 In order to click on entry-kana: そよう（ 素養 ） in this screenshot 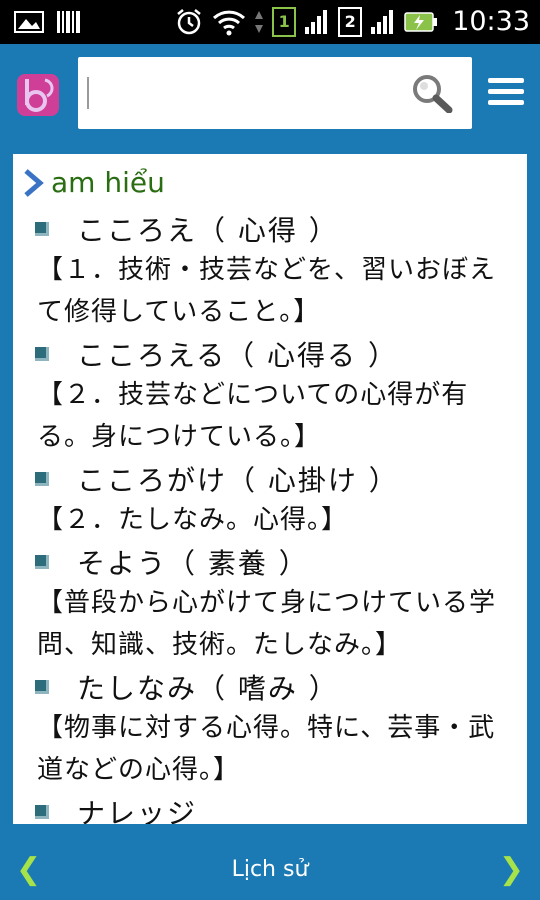, I will do `click(193, 563)`.